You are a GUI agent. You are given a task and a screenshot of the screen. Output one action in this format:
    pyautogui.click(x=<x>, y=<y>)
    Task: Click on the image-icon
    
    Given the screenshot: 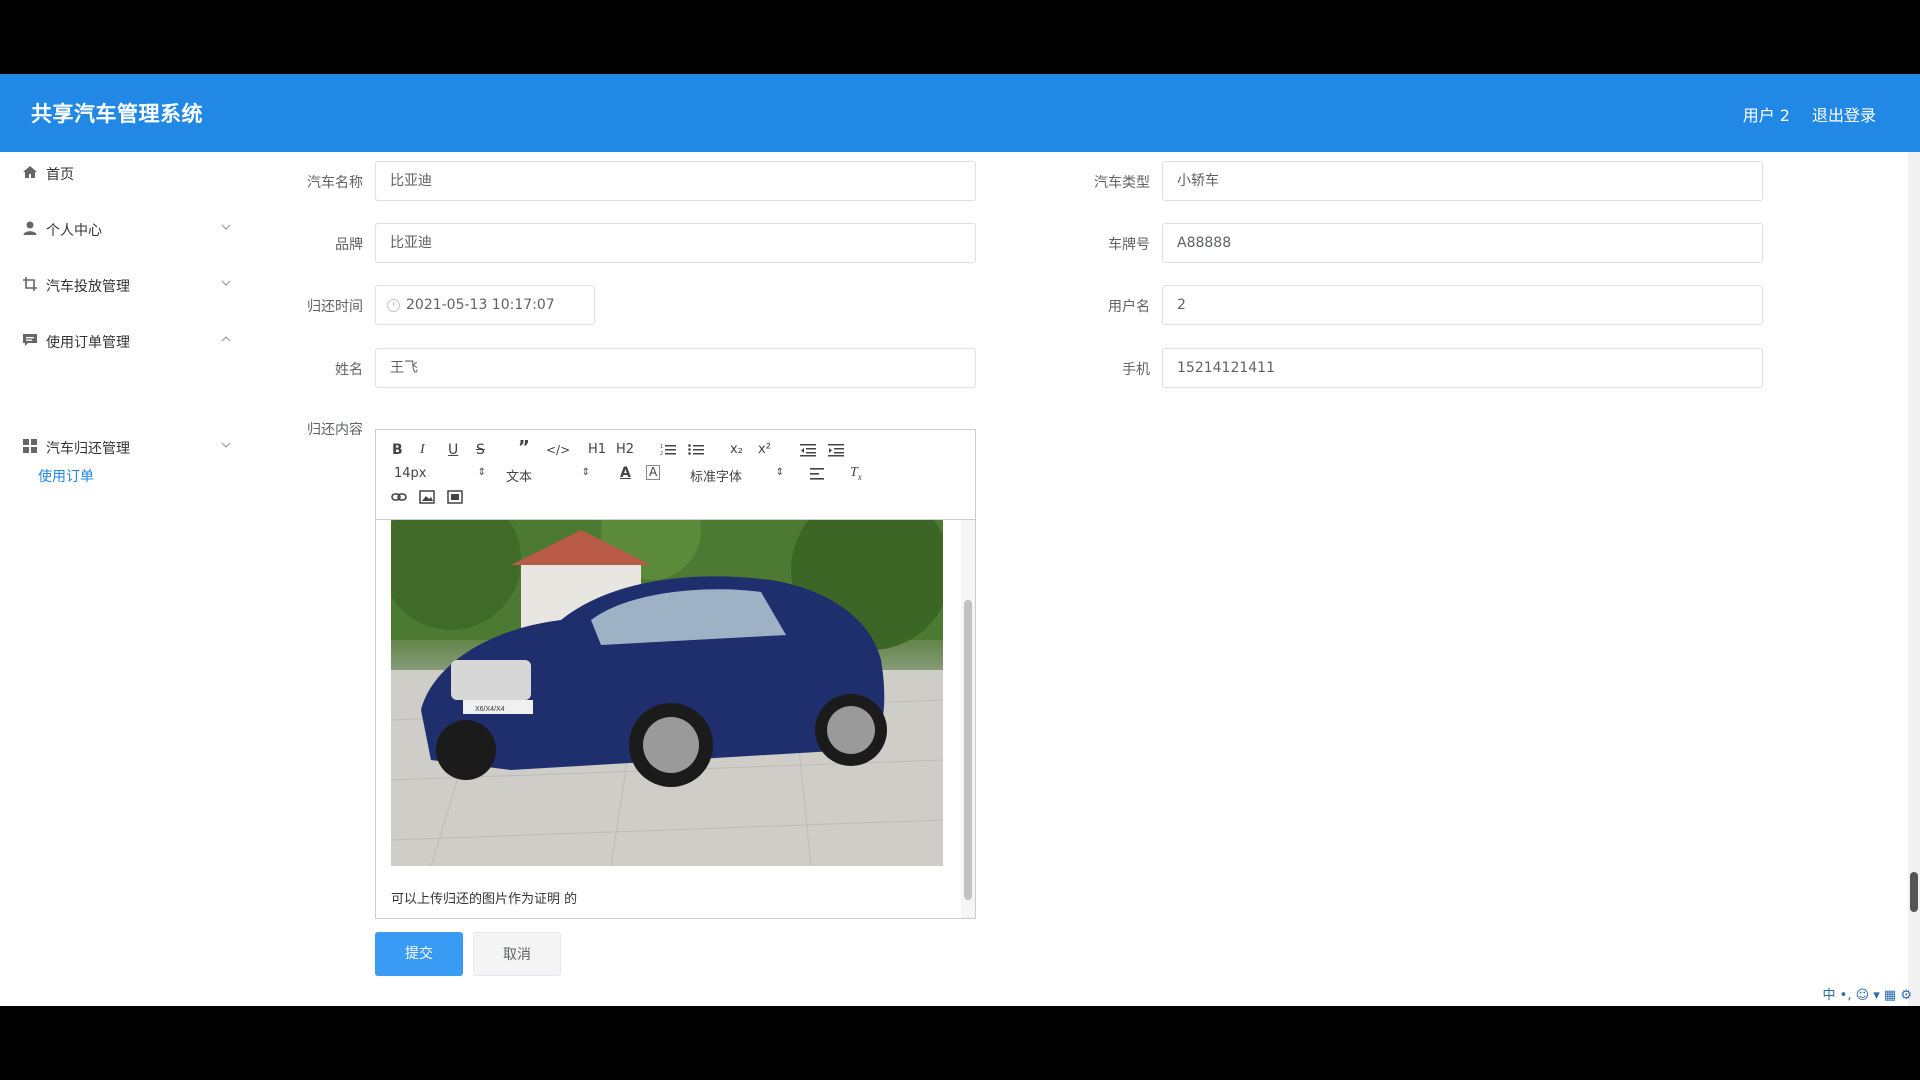 What is the action you would take?
    pyautogui.click(x=427, y=497)
    